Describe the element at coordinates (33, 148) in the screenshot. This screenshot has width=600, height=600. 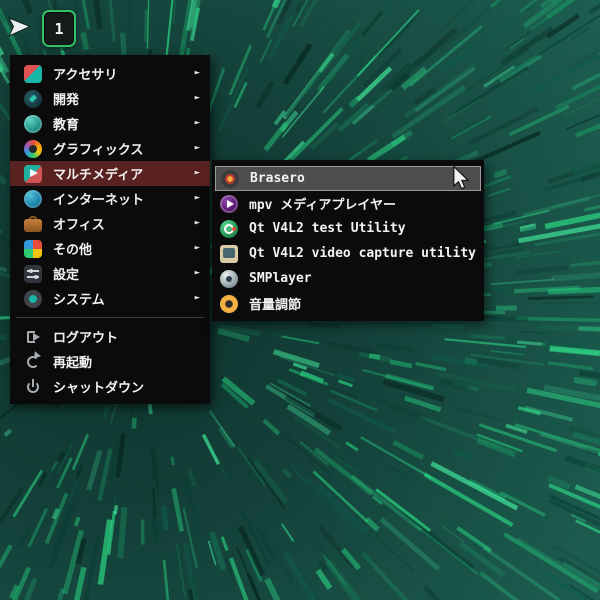
I see `graphics-icon` at that location.